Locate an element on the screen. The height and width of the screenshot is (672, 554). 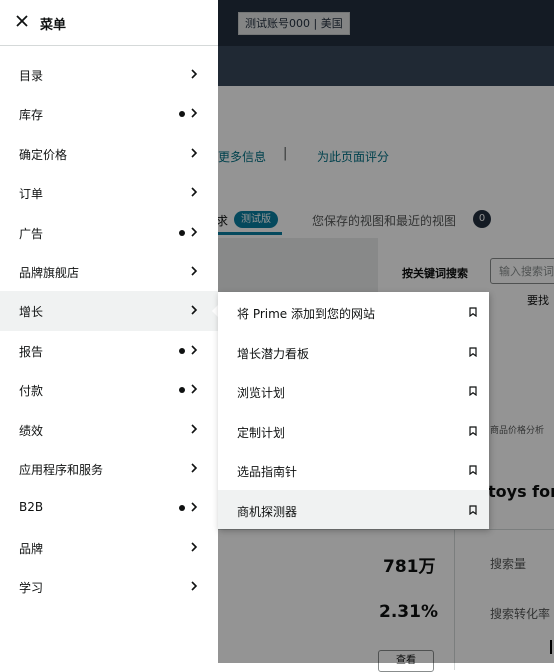
submenu-item-5: 商机探测器 is located at coordinates (353, 509).